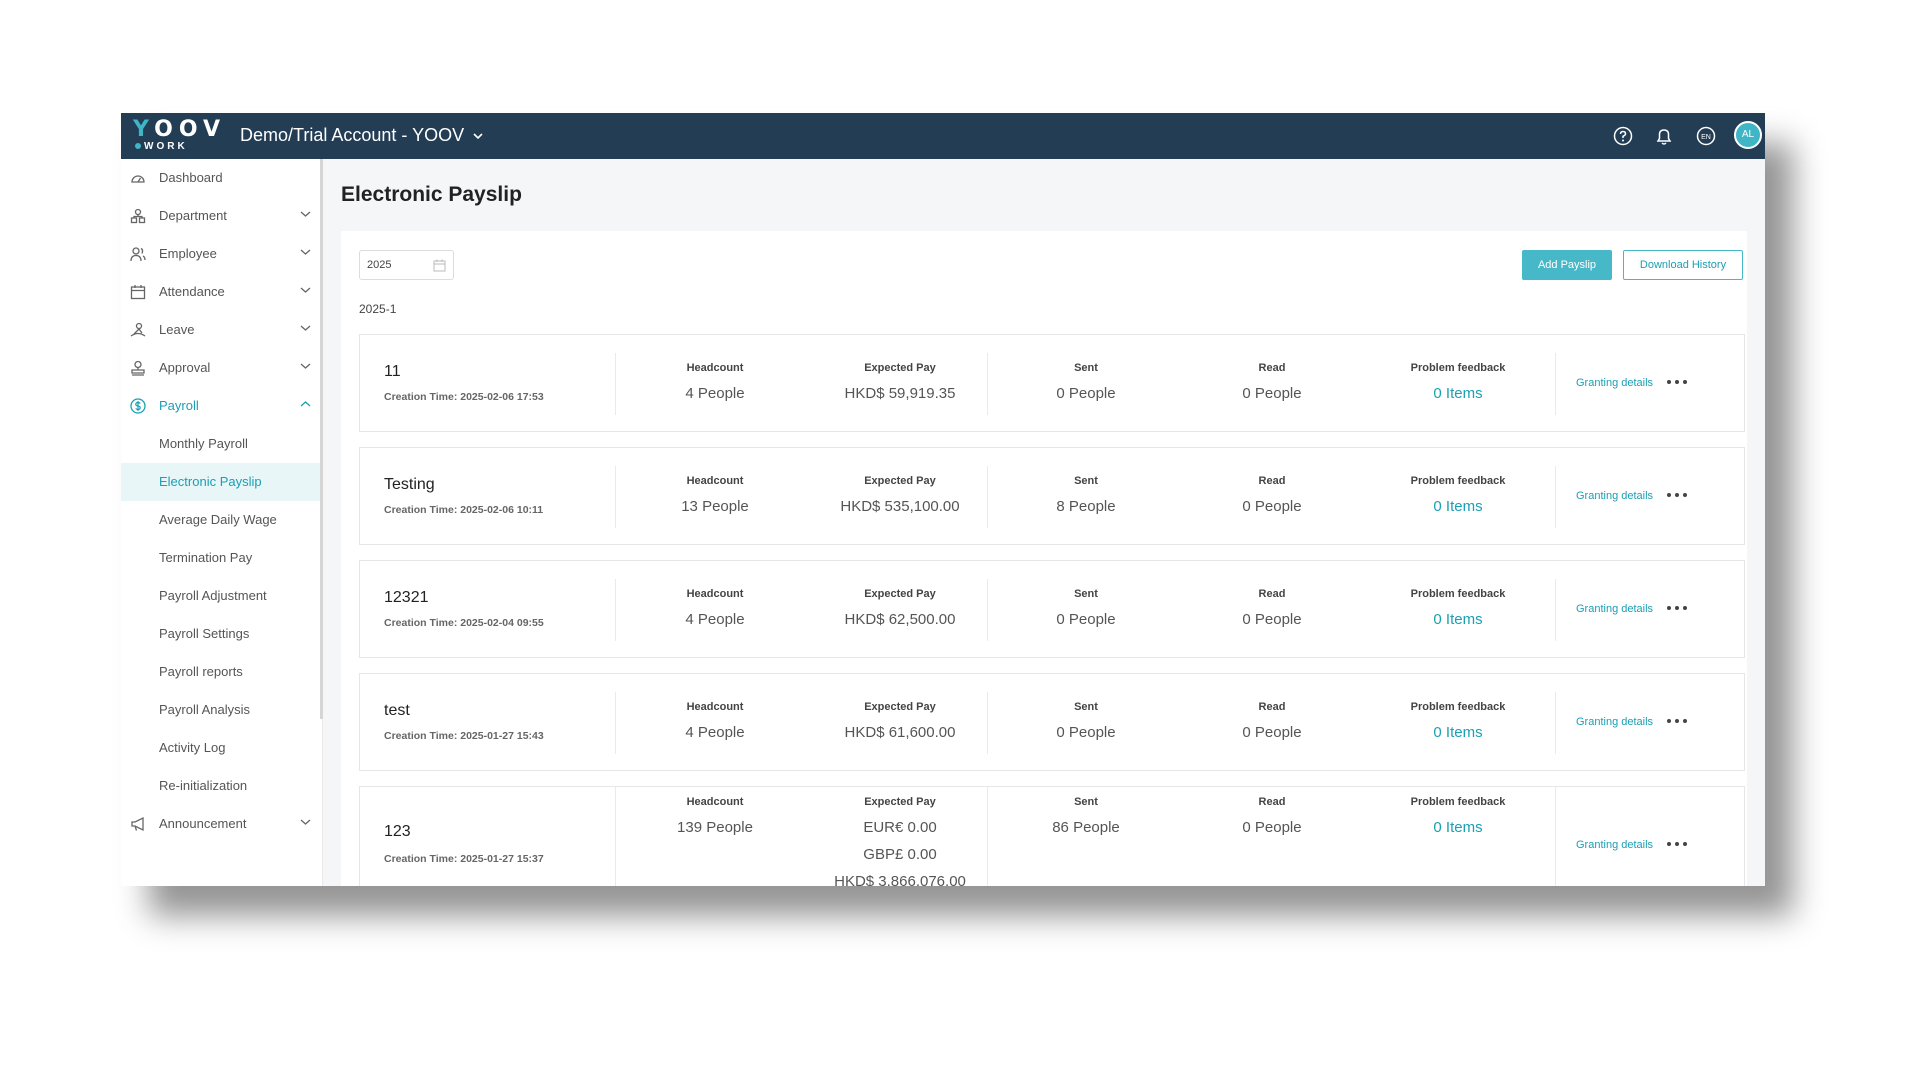 This screenshot has height=1080, width=1920. What do you see at coordinates (361, 135) in the screenshot?
I see `account-switcher: Demo/Trial Account - YOOV` at bounding box center [361, 135].